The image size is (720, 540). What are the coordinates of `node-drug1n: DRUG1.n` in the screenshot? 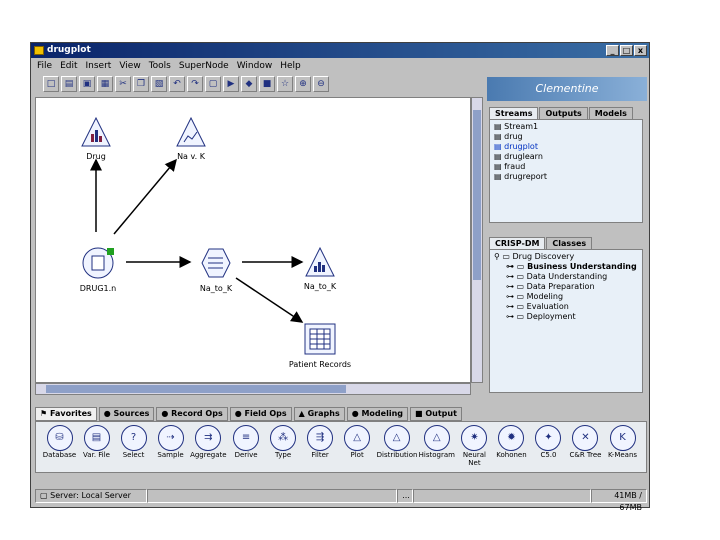 It's located at (98, 269).